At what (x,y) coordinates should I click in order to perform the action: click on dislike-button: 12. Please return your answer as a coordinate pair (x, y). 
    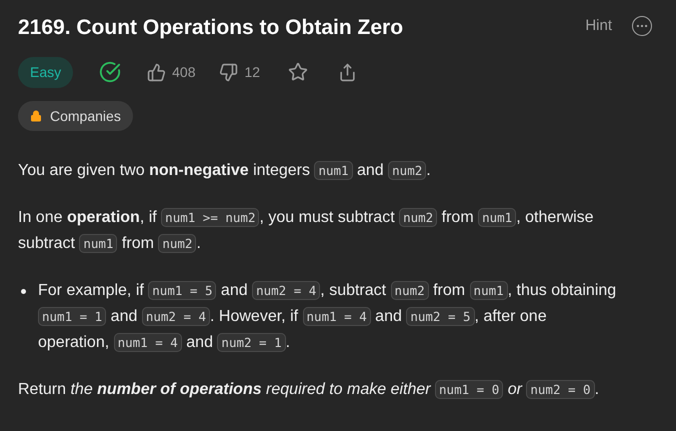
    Looking at the image, I should click on (239, 72).